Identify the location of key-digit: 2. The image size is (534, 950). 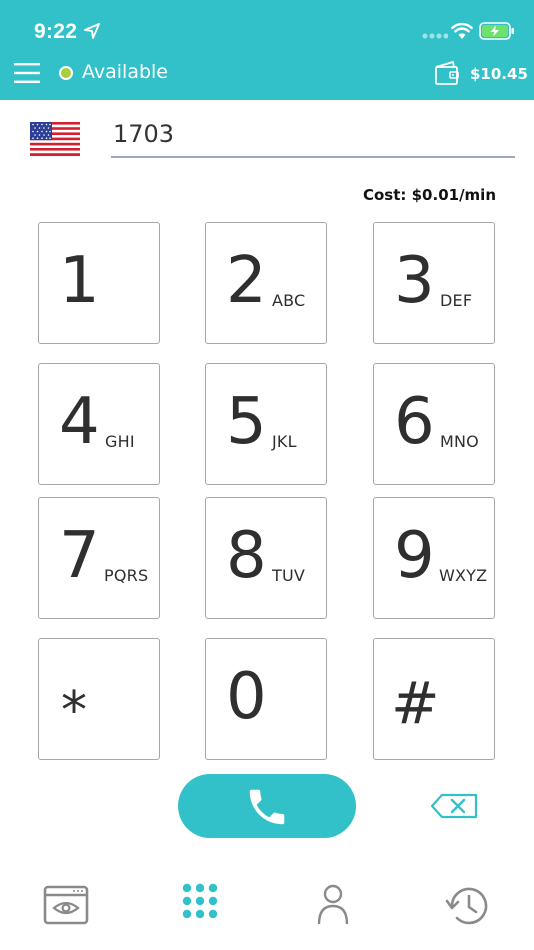
(246, 281).